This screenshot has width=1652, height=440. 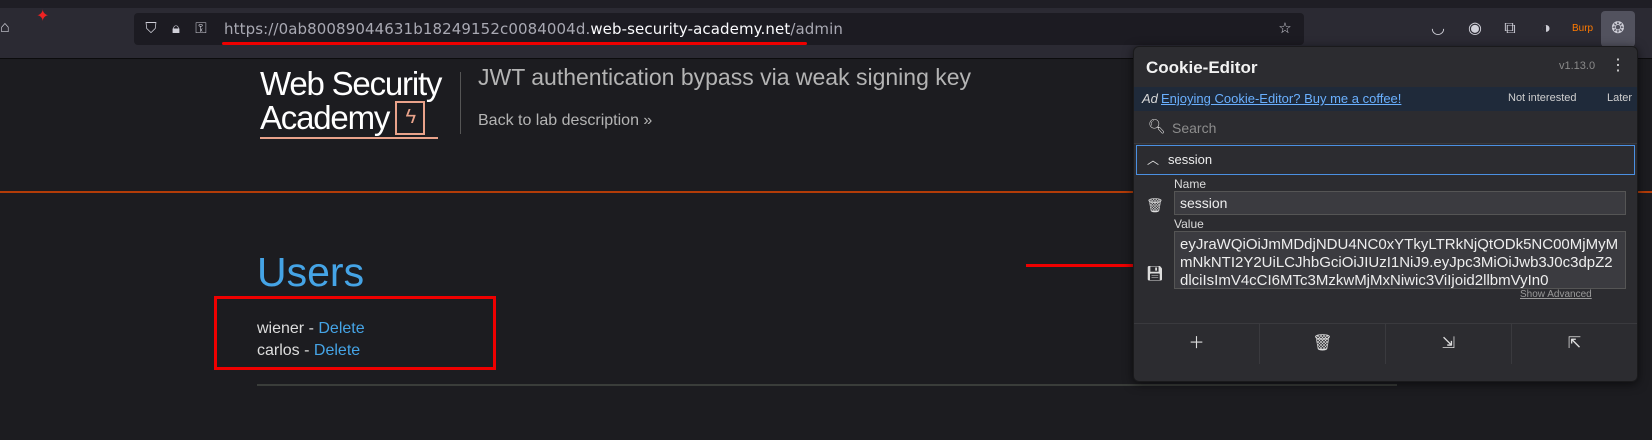 I want to click on header-divider, so click(x=460, y=103).